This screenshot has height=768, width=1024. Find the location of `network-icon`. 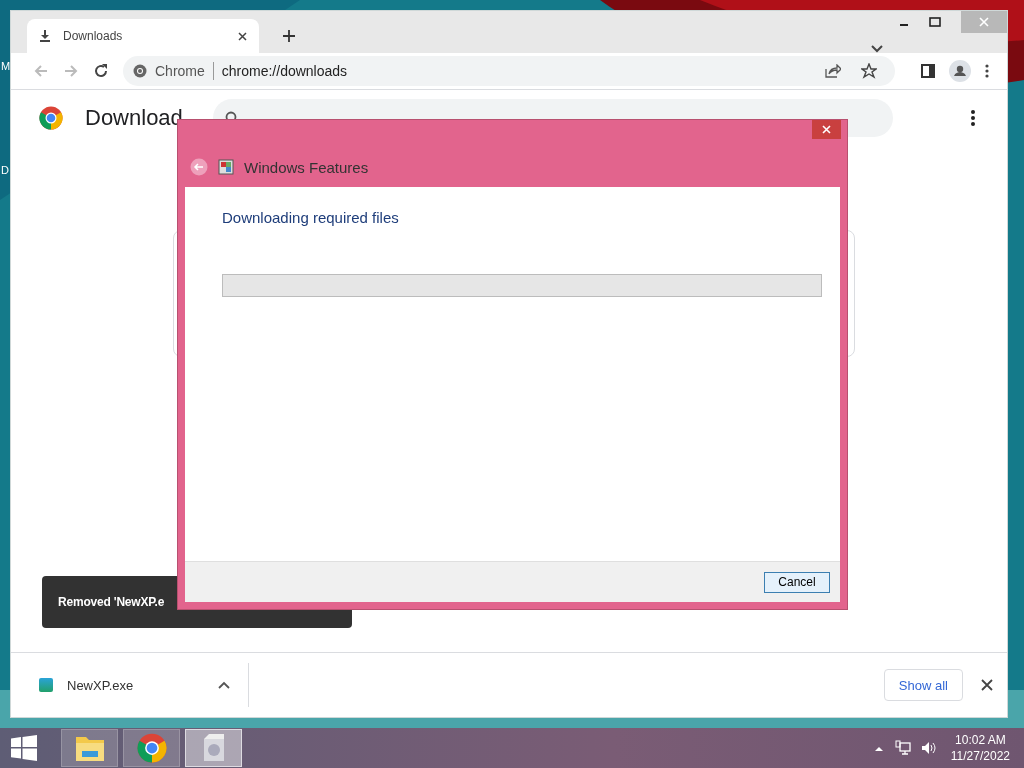

network-icon is located at coordinates (902, 748).